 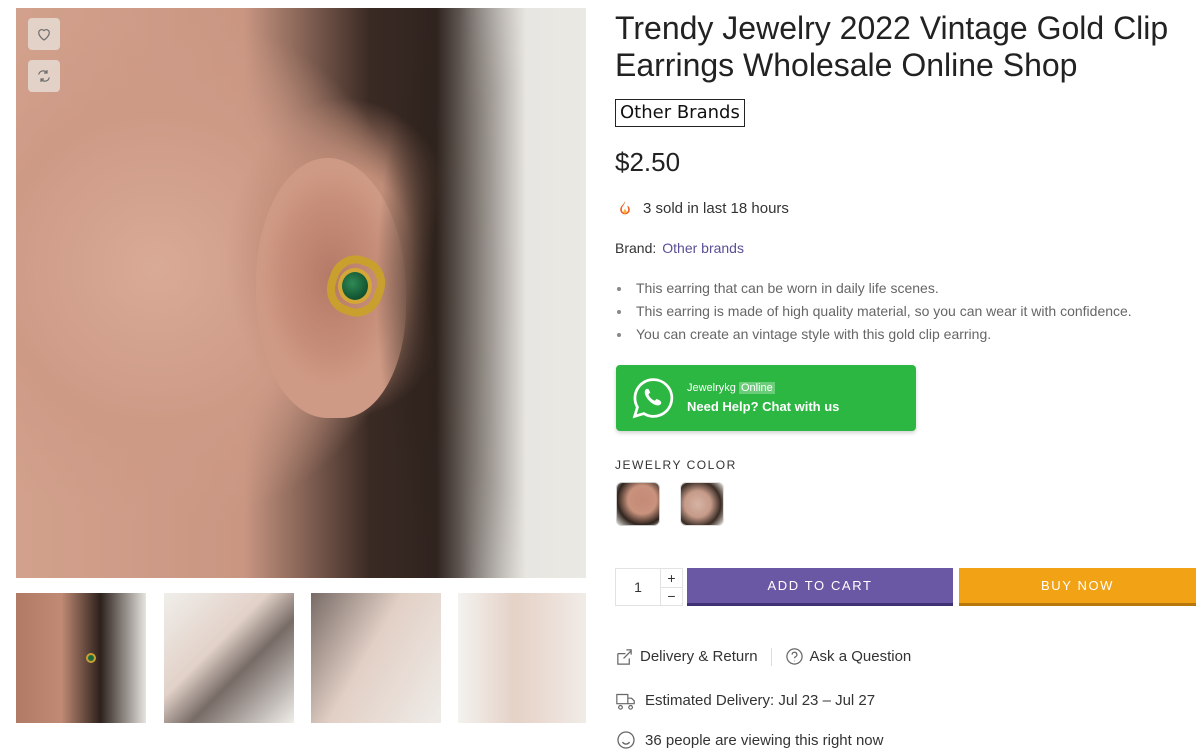 I want to click on background-shape, so click(x=511, y=293).